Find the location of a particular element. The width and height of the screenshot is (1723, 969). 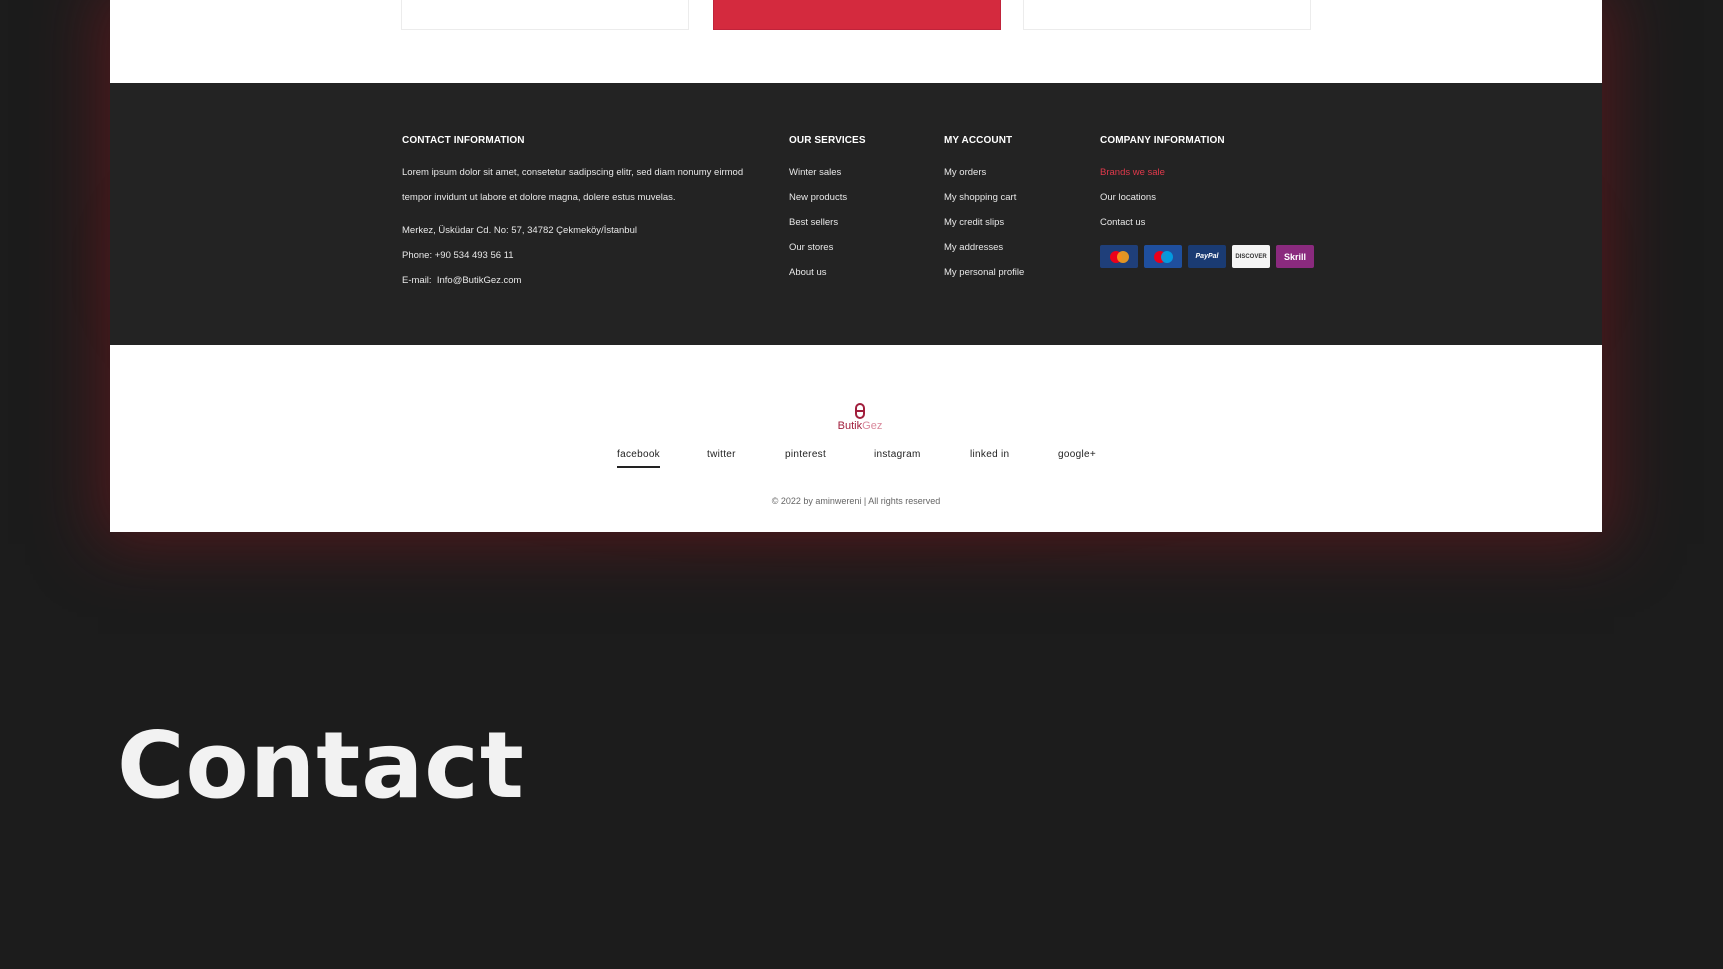

services-heading: OUR SERVICES is located at coordinates (827, 140).